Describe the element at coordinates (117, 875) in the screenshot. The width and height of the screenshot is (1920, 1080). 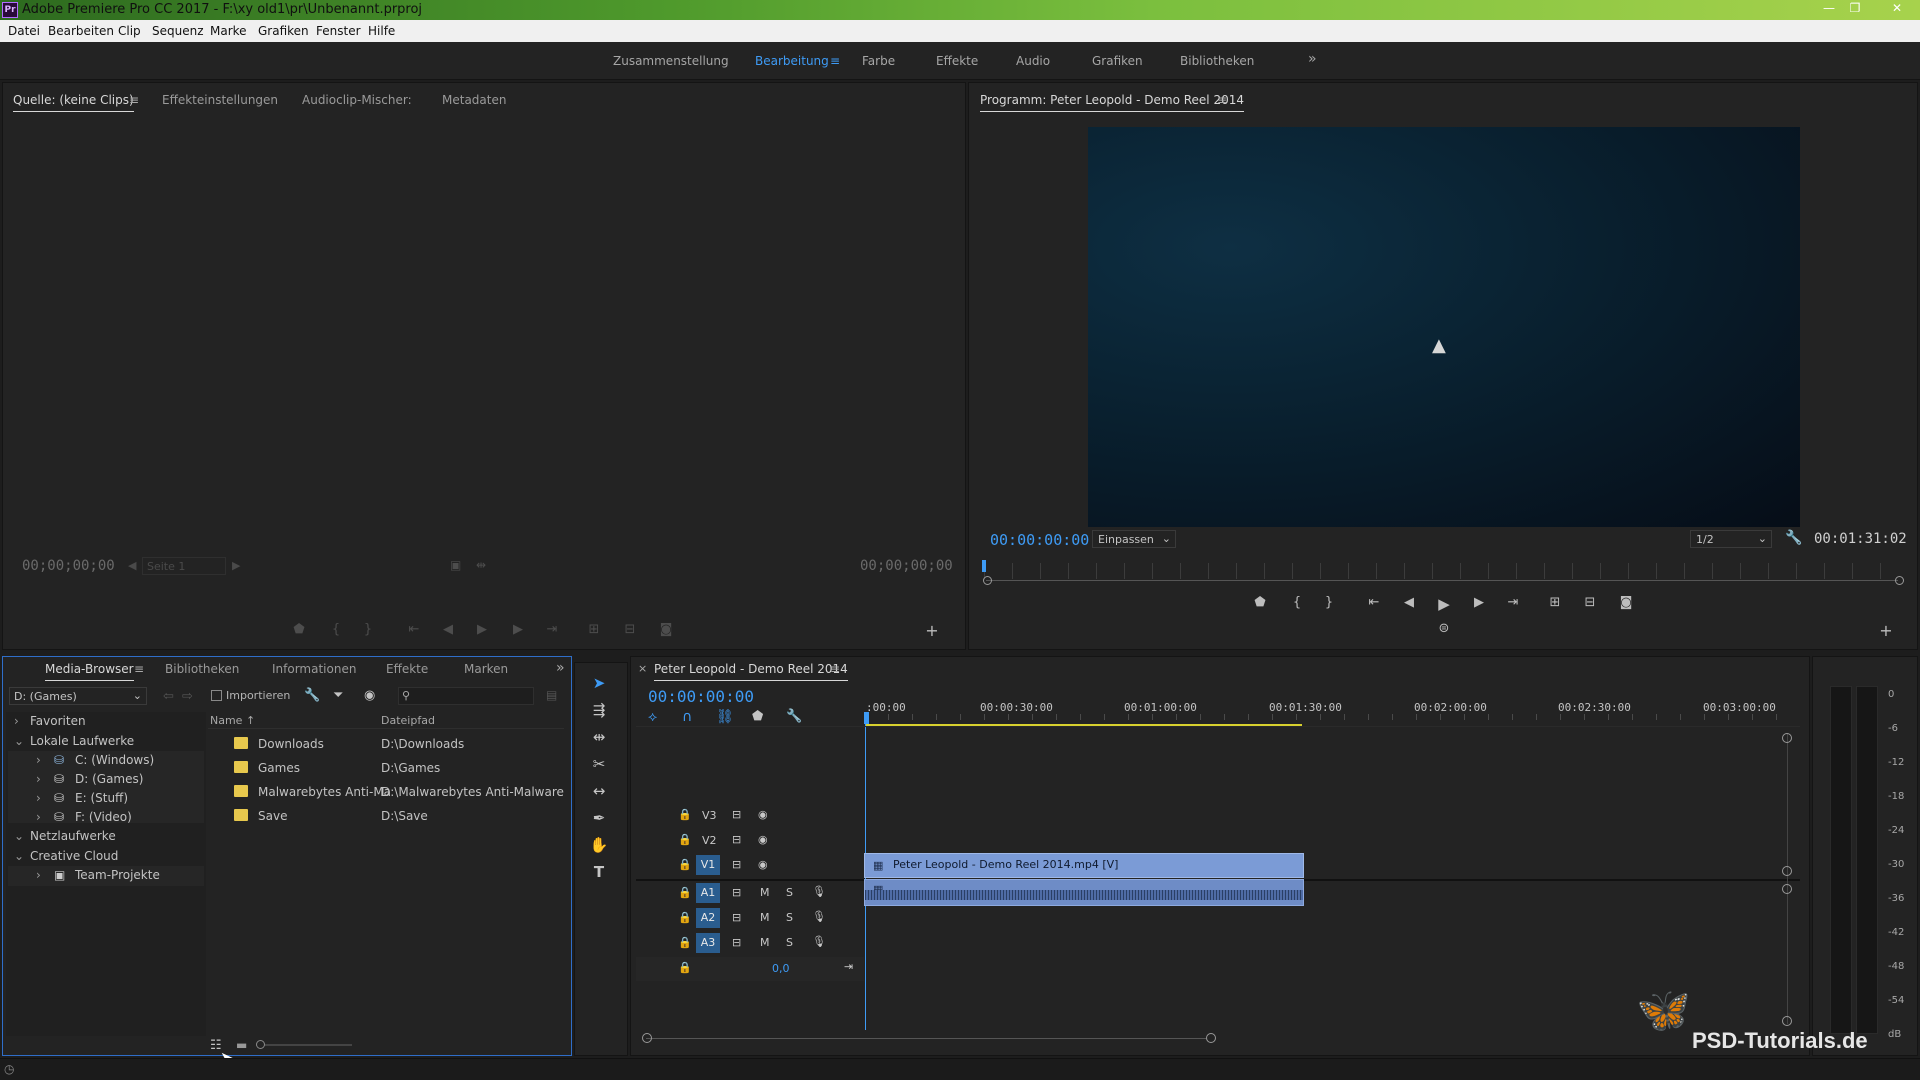
I see `tree-team-projects: Team-Projekte` at that location.